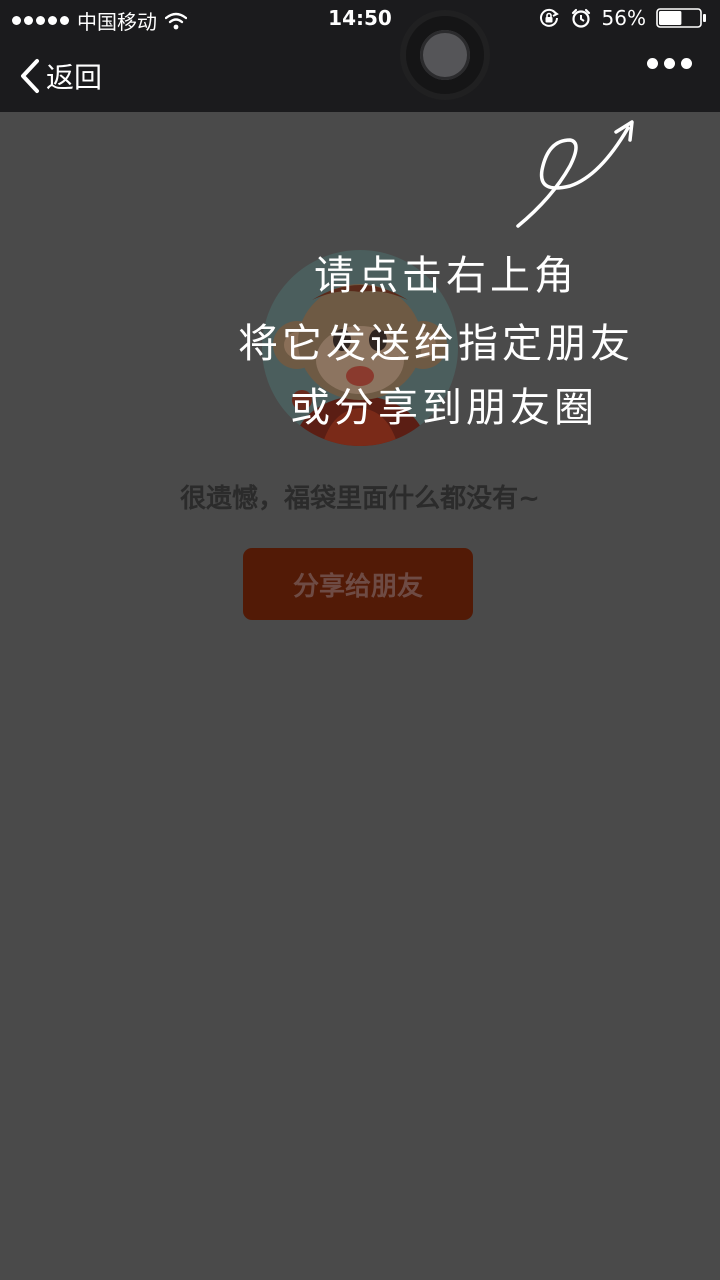  Describe the element at coordinates (358, 584) in the screenshot. I see `share-to-friend-button: 分享给朋友` at that location.